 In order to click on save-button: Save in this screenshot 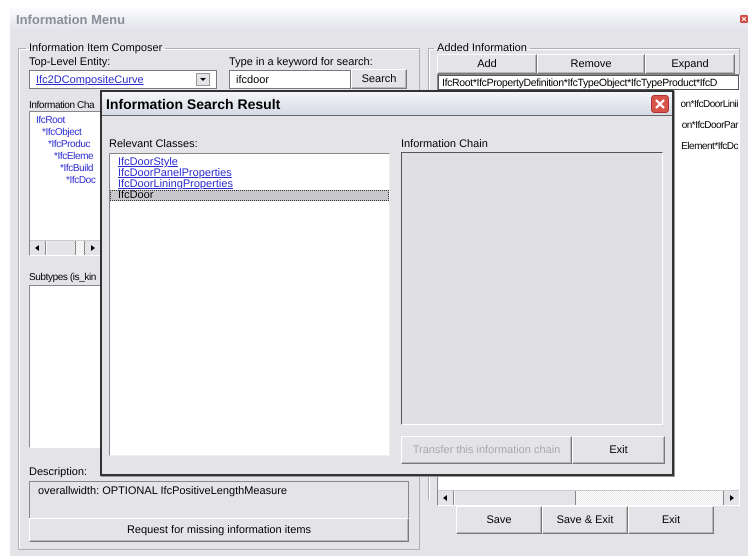, I will do `click(499, 520)`.